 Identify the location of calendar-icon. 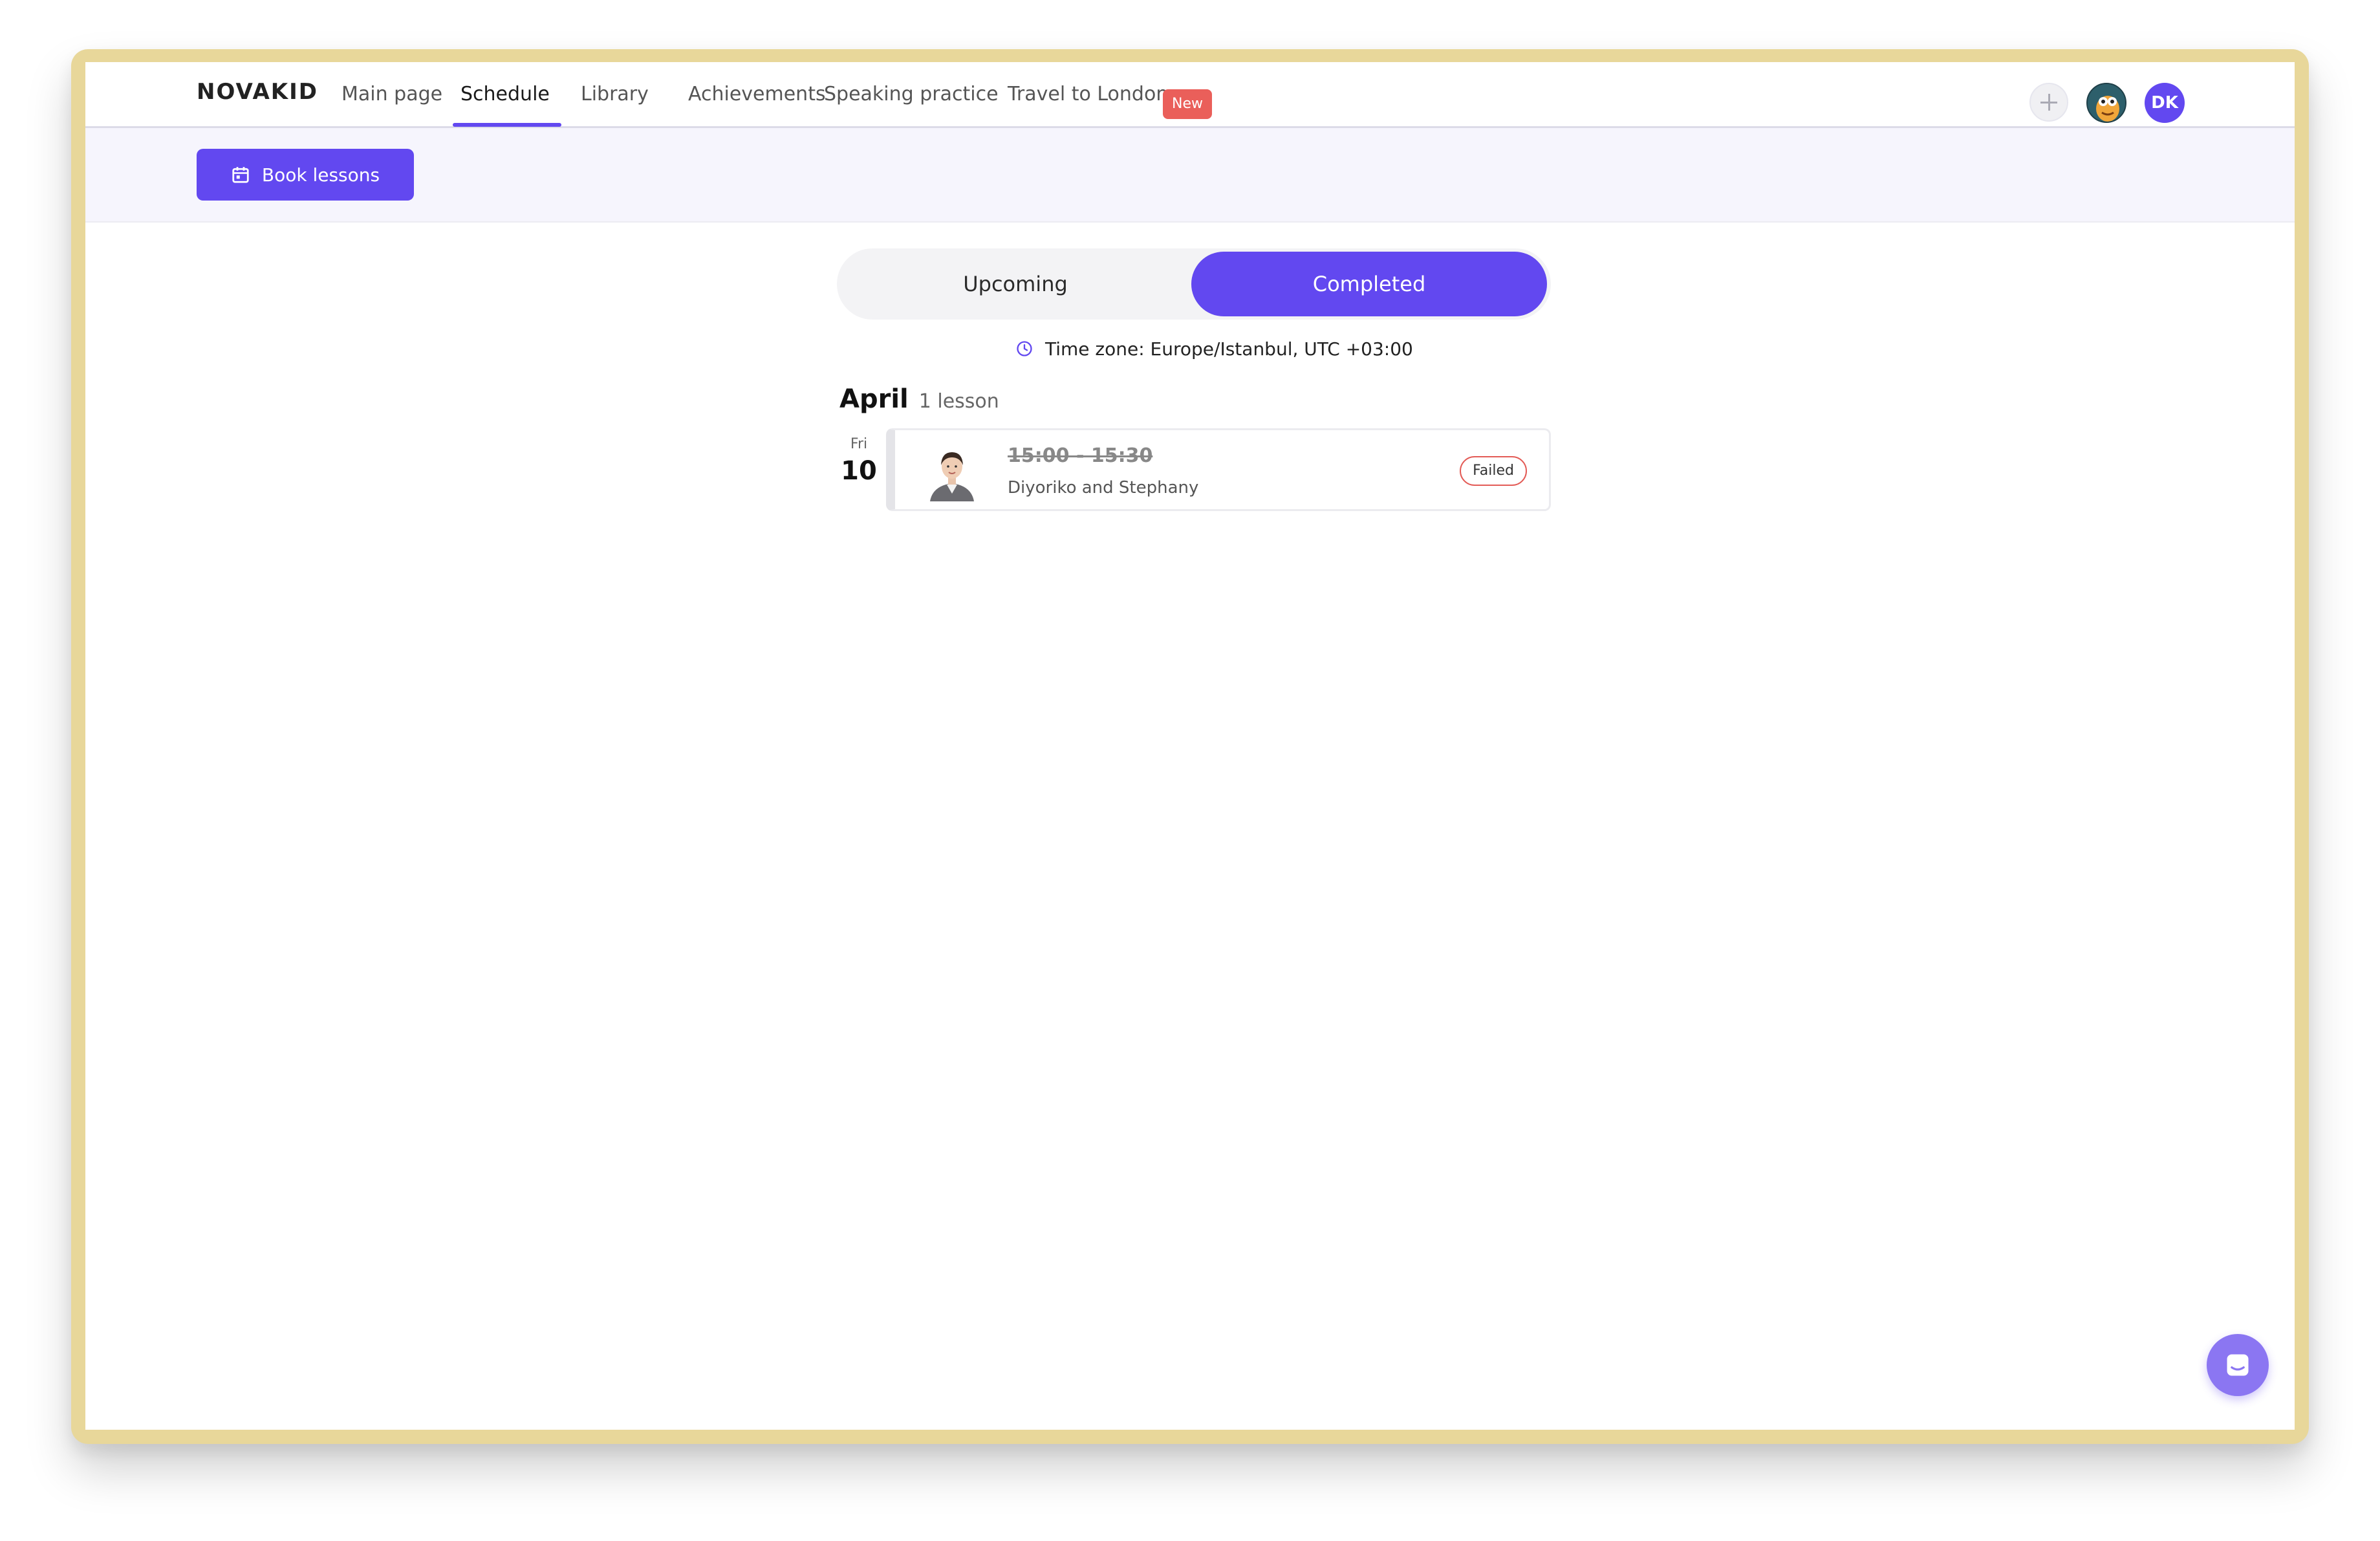
(240, 175).